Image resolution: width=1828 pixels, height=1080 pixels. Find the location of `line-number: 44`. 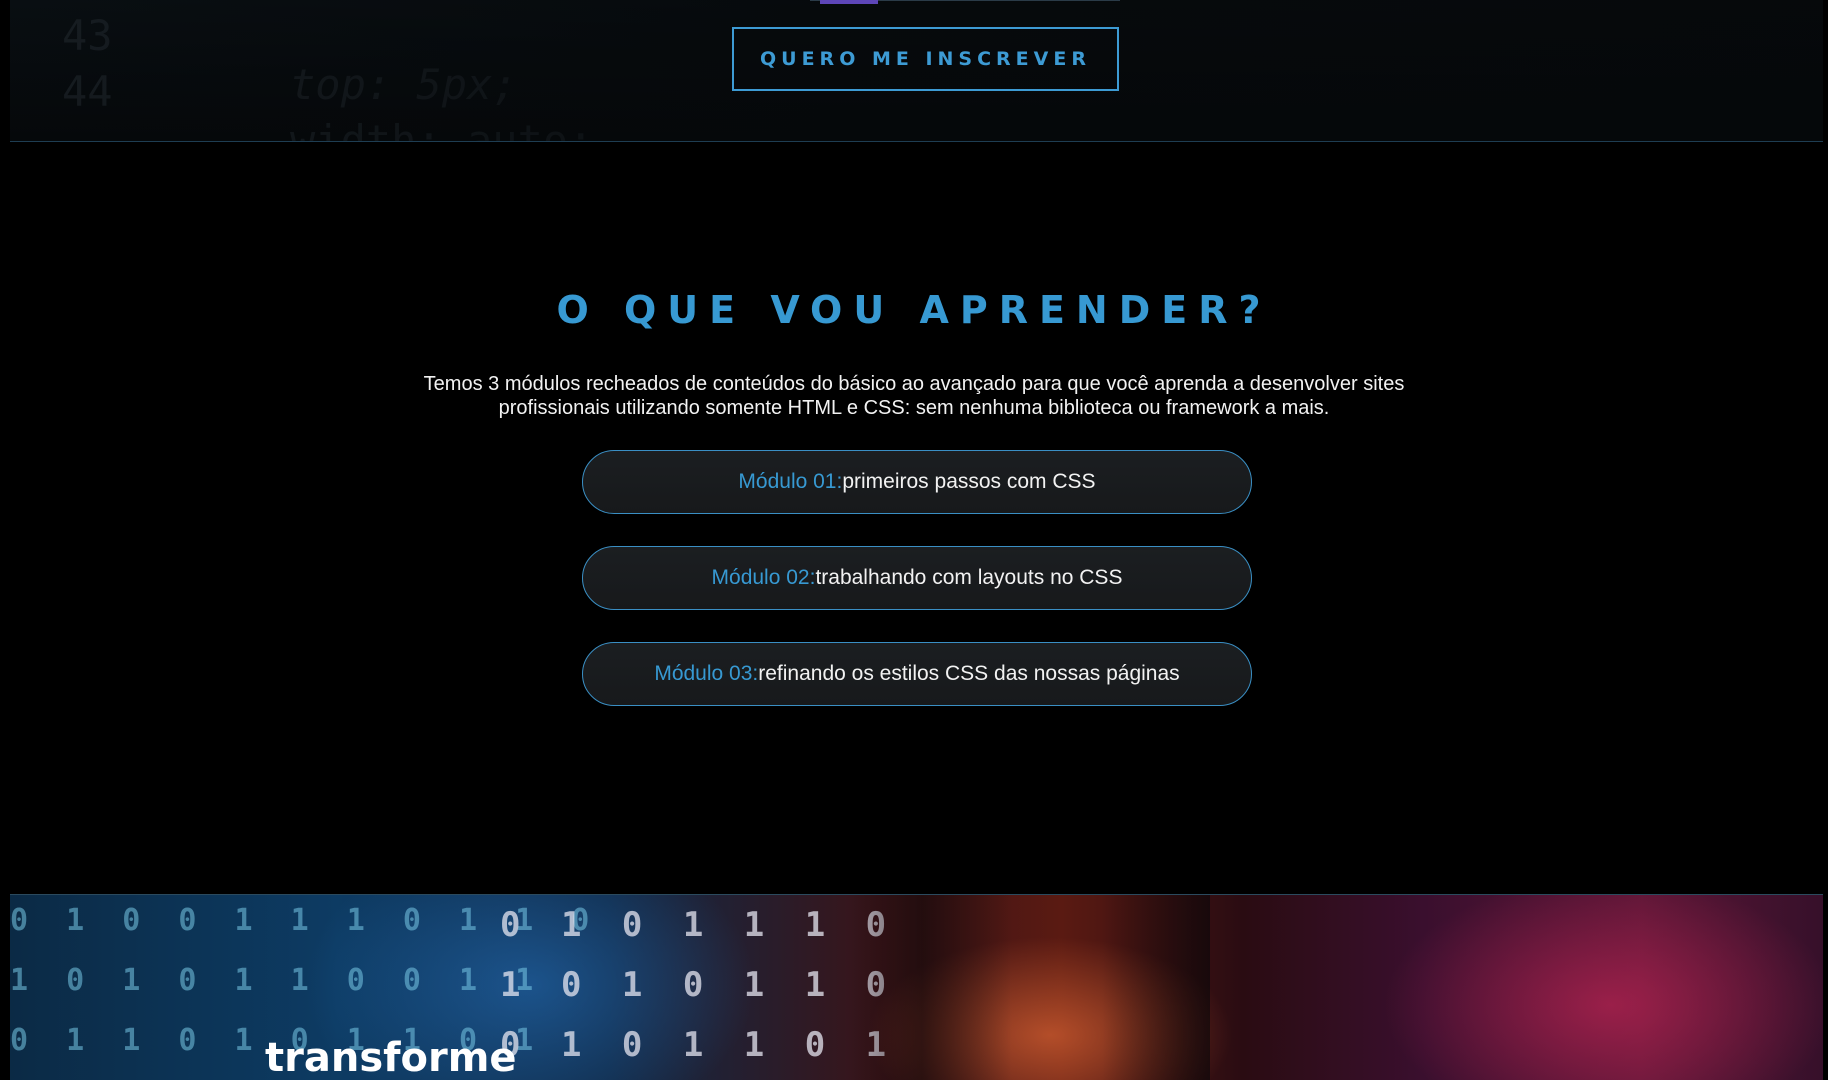

line-number: 44 is located at coordinates (87, 91).